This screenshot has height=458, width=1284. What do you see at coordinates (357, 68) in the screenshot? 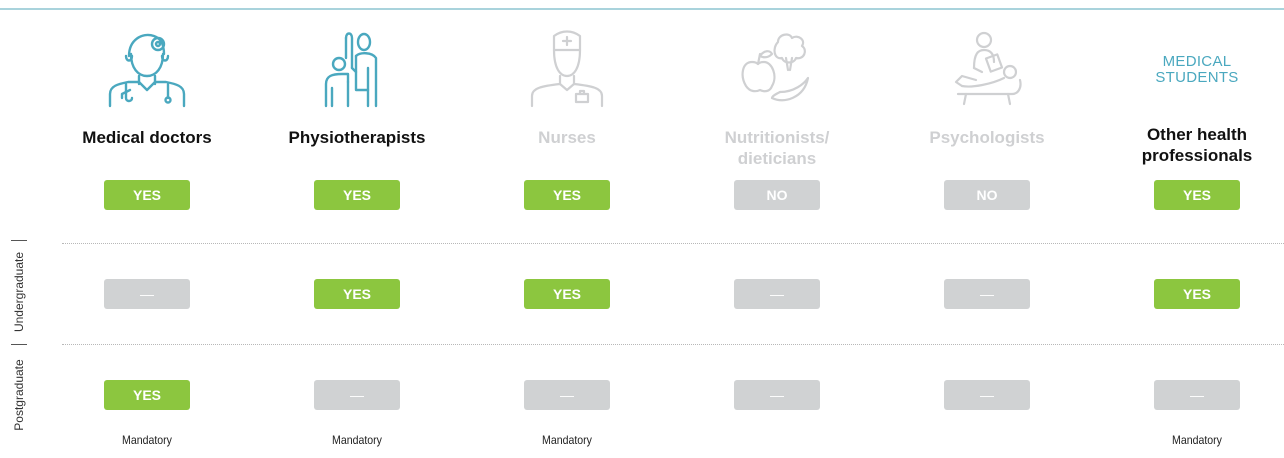
I see `physiotherapist-icon` at bounding box center [357, 68].